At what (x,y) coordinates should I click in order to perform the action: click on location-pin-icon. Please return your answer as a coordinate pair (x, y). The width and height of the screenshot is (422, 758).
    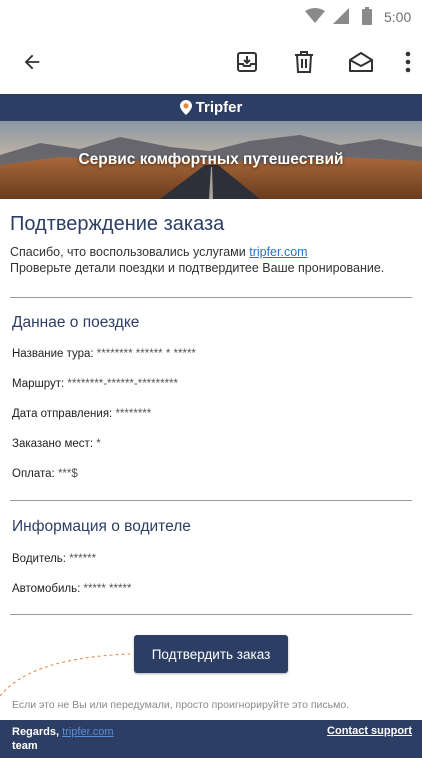
    Looking at the image, I should click on (185, 107).